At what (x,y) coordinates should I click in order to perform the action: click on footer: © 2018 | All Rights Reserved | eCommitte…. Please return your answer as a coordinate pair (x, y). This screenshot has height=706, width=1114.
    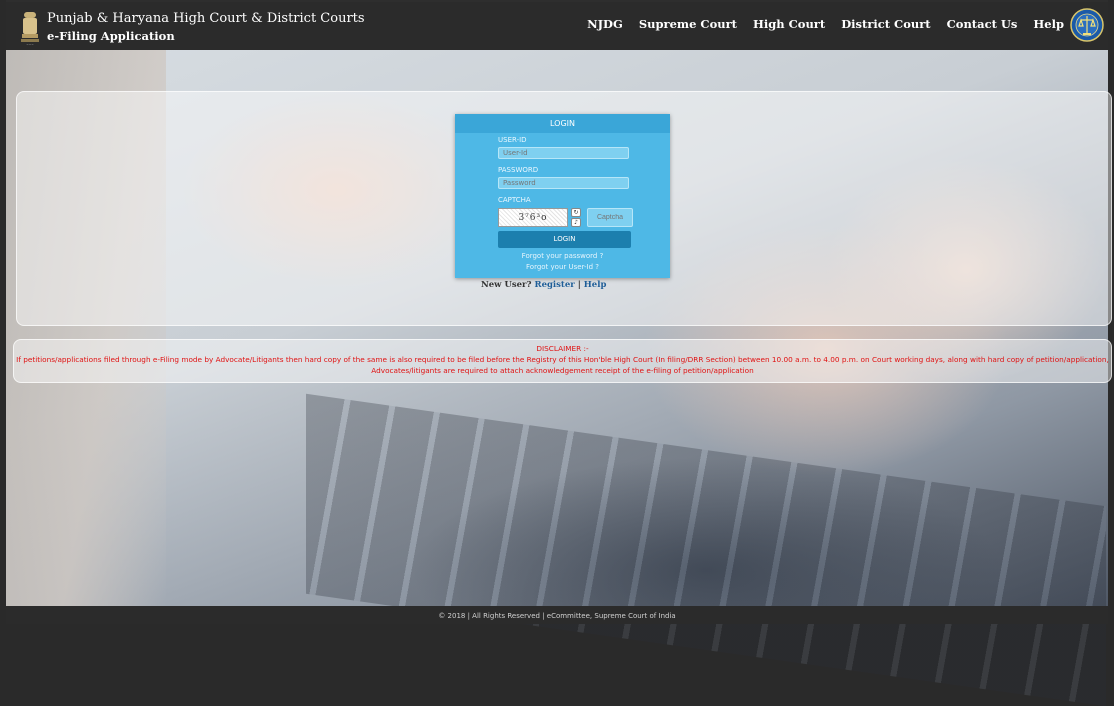
    Looking at the image, I should click on (557, 615).